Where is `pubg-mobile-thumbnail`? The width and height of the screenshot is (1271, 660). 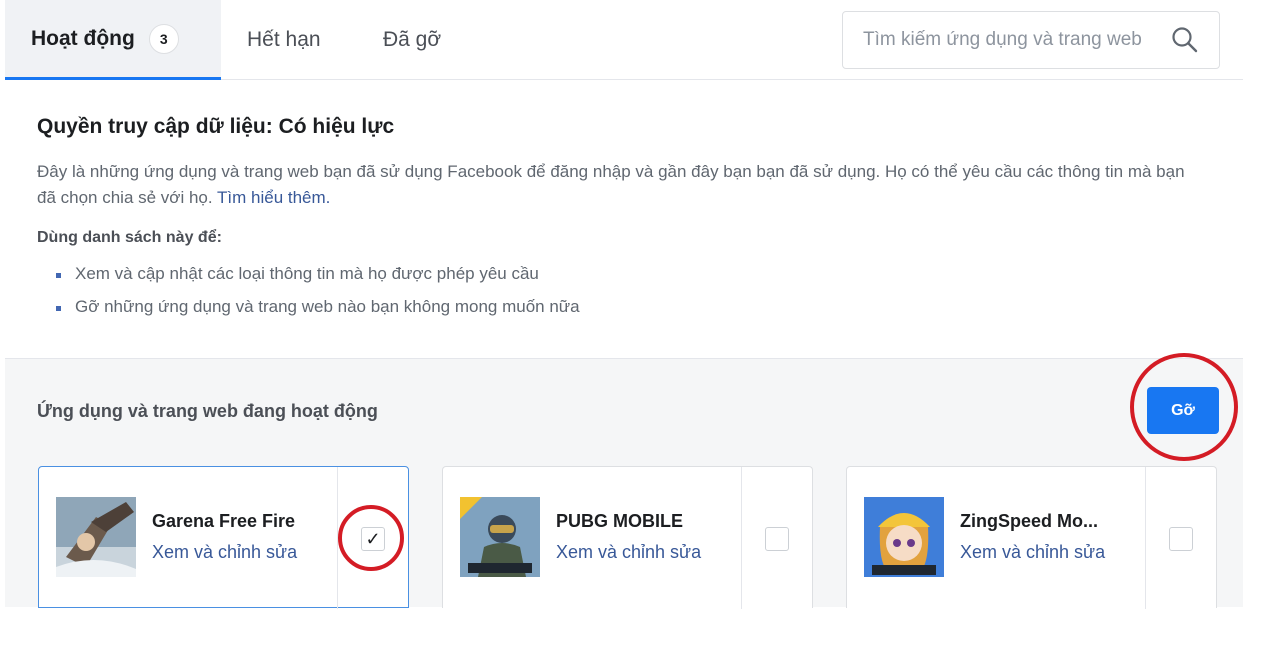
pubg-mobile-thumbnail is located at coordinates (500, 537).